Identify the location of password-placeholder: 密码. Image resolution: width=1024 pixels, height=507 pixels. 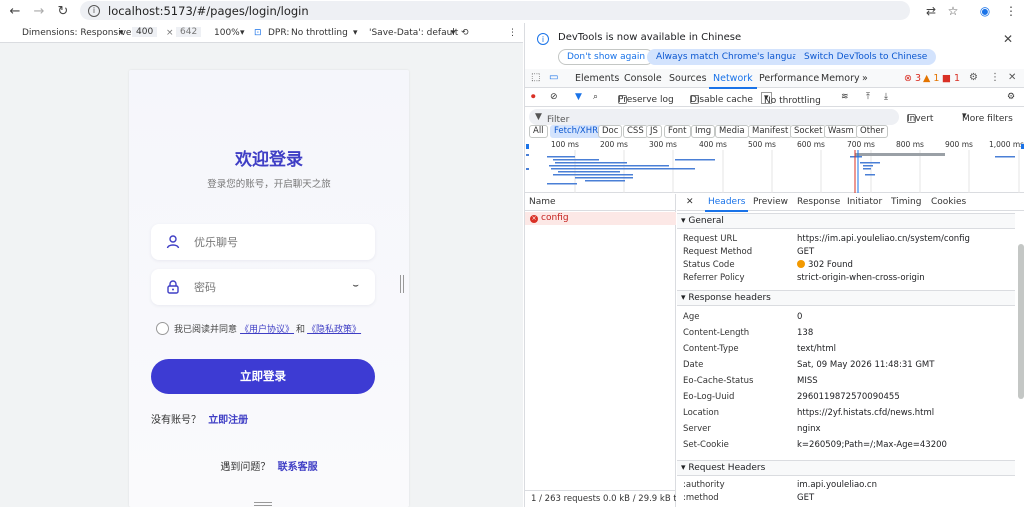
(205, 287).